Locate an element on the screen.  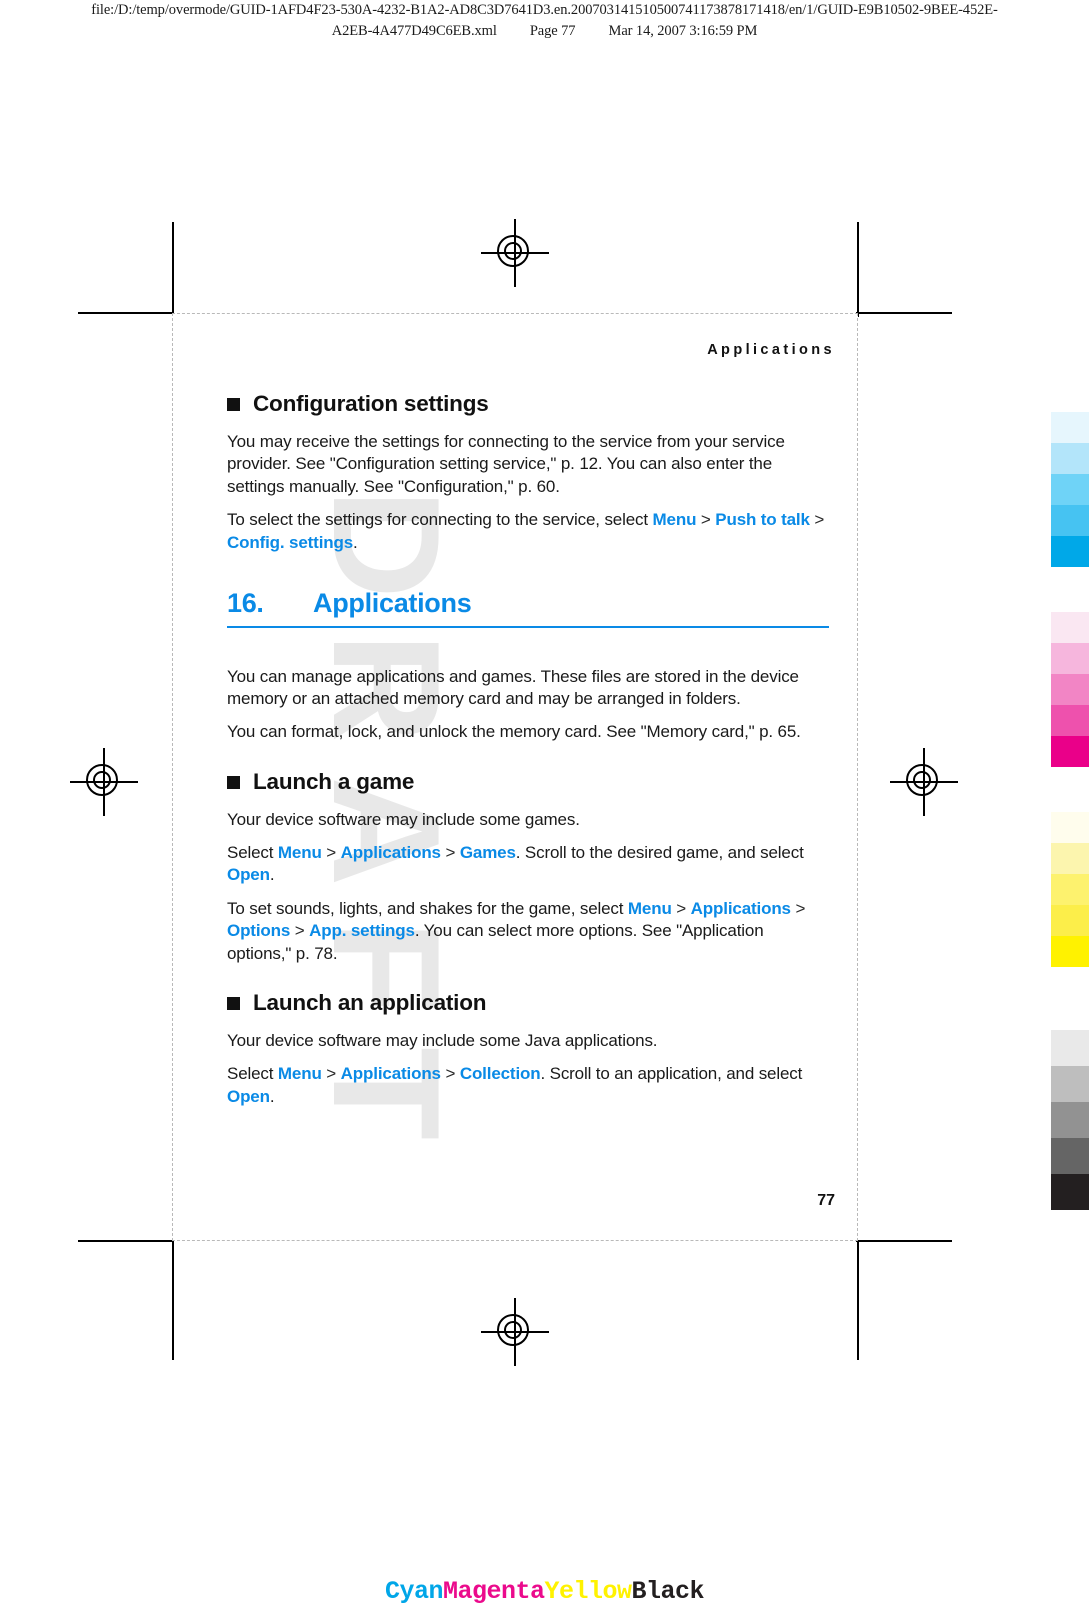
cmyk-legend: CyanMagentaYellowBlack is located at coordinates (544, 1591).